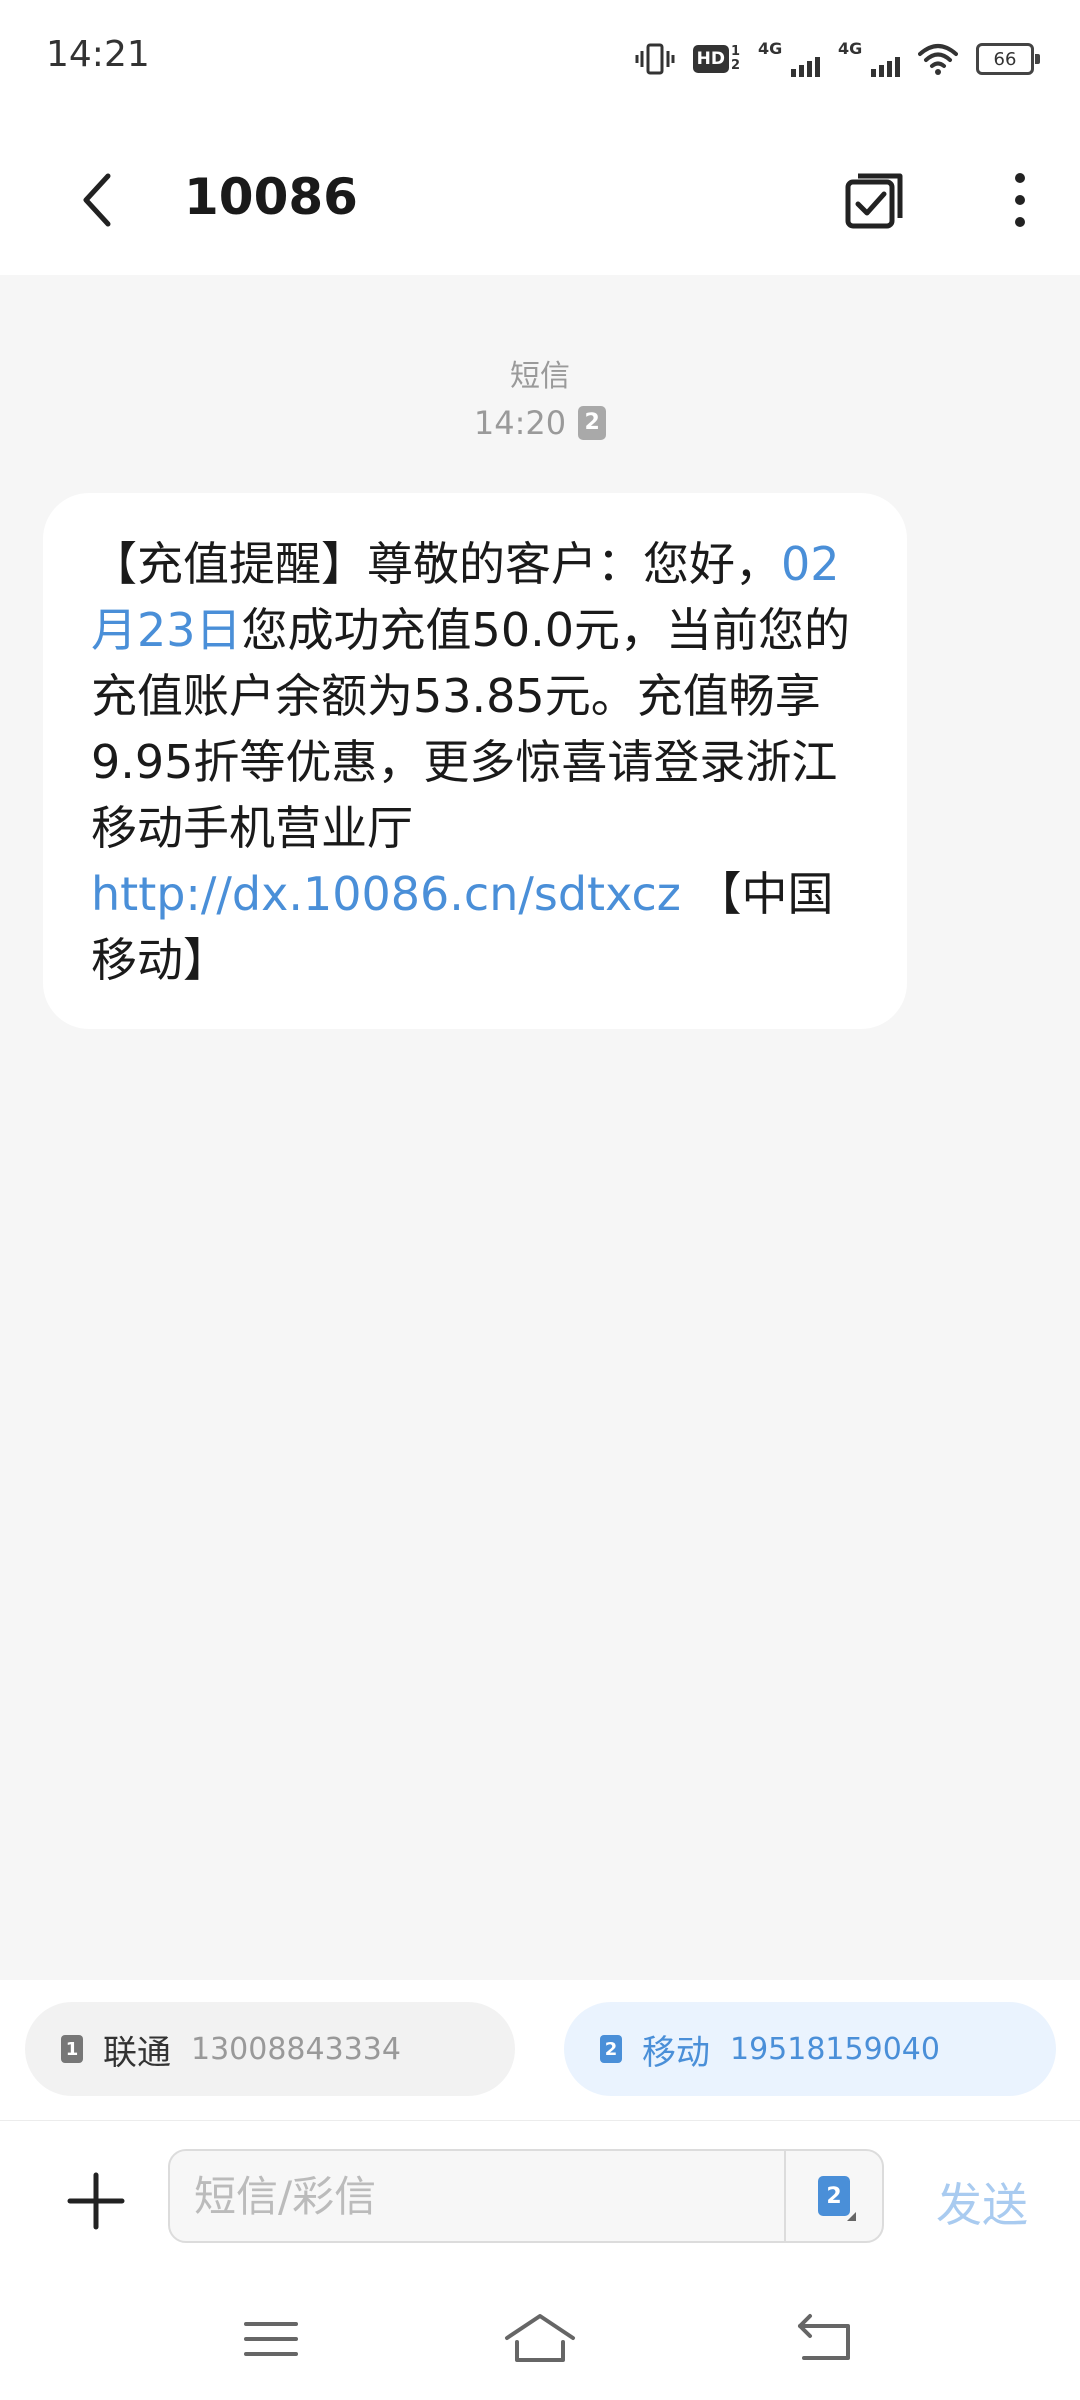 This screenshot has width=1080, height=2400. I want to click on compose-field: 2, so click(526, 2196).